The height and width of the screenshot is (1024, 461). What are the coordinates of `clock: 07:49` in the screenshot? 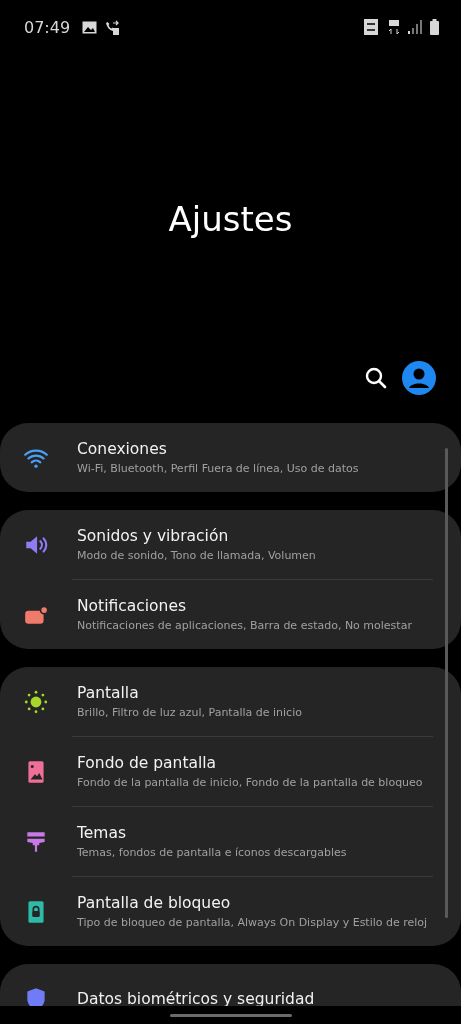 It's located at (47, 27).